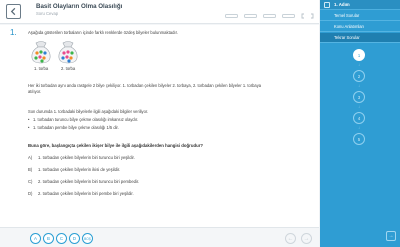  Describe the element at coordinates (347, 37) in the screenshot. I see `sidebar-item-label: Tekrar Sorular` at that location.